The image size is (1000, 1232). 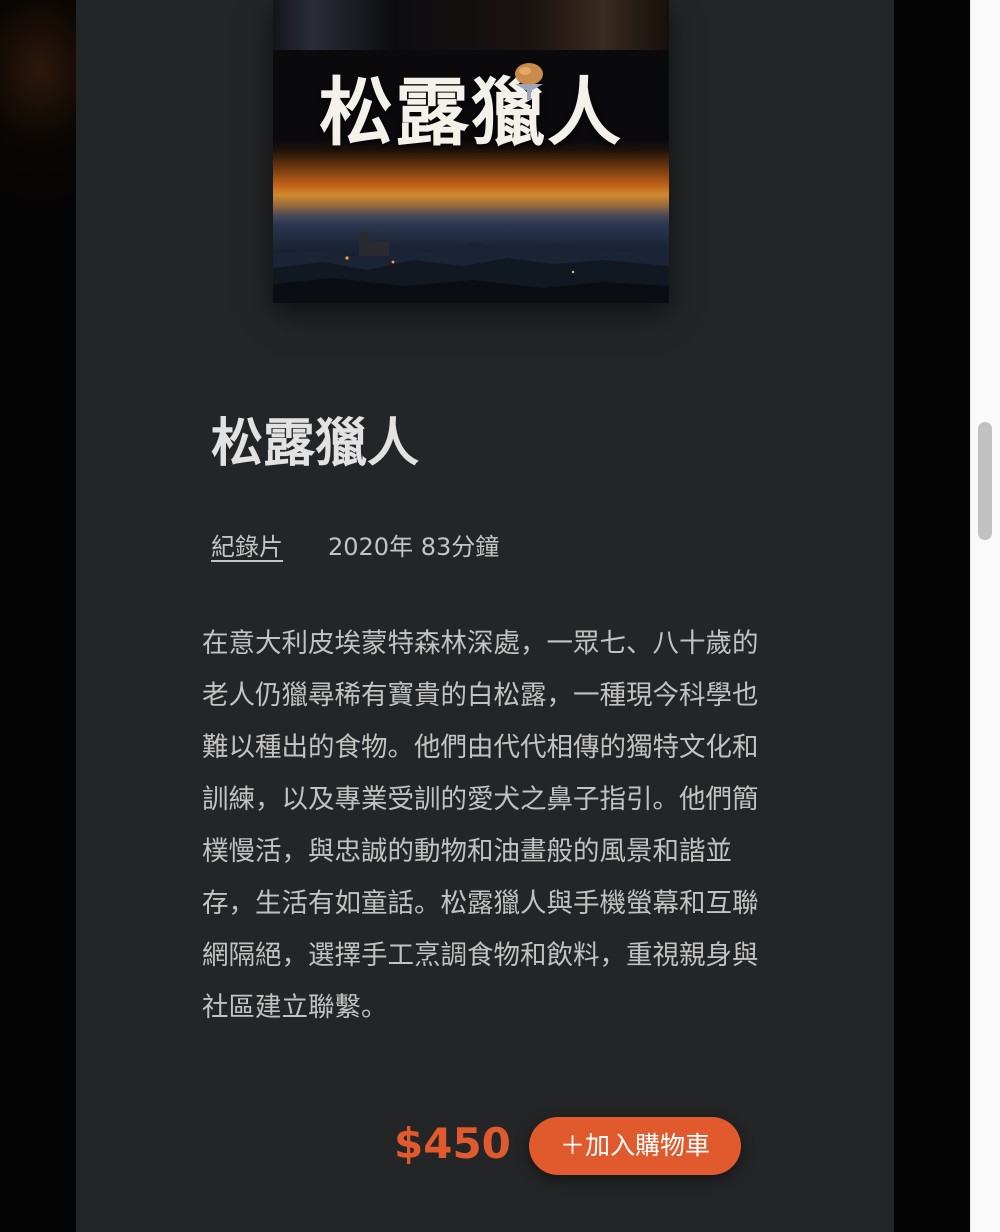 What do you see at coordinates (471, 25) in the screenshot?
I see `poster-photo-top` at bounding box center [471, 25].